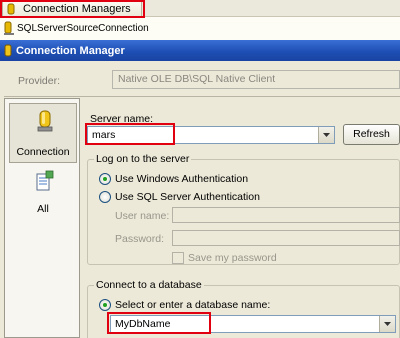 The height and width of the screenshot is (338, 400). Describe the element at coordinates (45, 121) in the screenshot. I see `connection-icon` at that location.